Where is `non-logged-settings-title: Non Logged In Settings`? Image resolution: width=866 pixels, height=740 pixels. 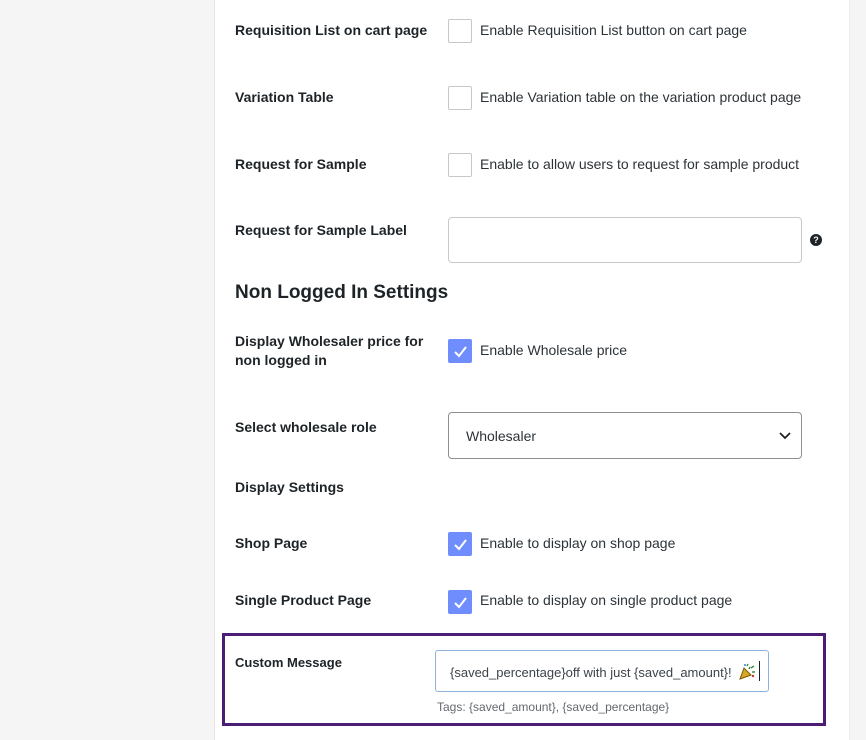
non-logged-settings-title: Non Logged In Settings is located at coordinates (342, 292).